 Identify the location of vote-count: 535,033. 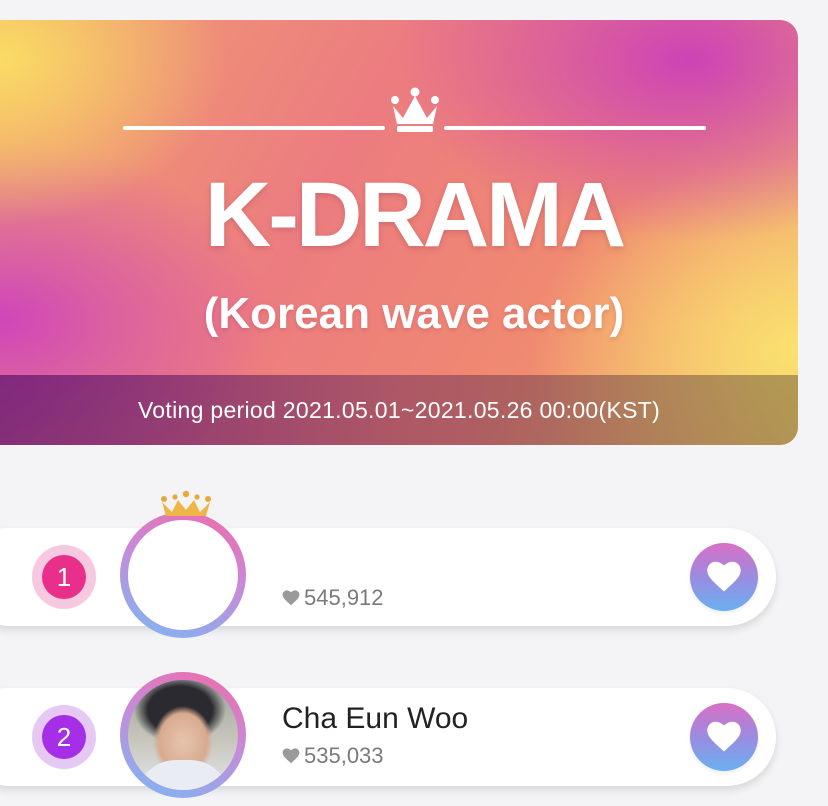
(333, 756).